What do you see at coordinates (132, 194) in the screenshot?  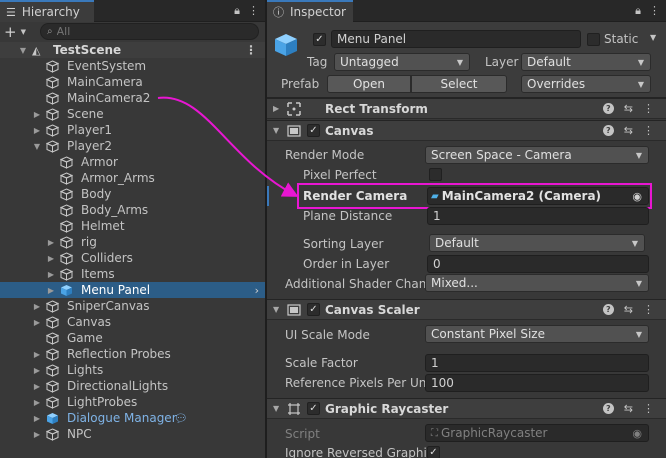 I see `hierarchy-item: Body` at bounding box center [132, 194].